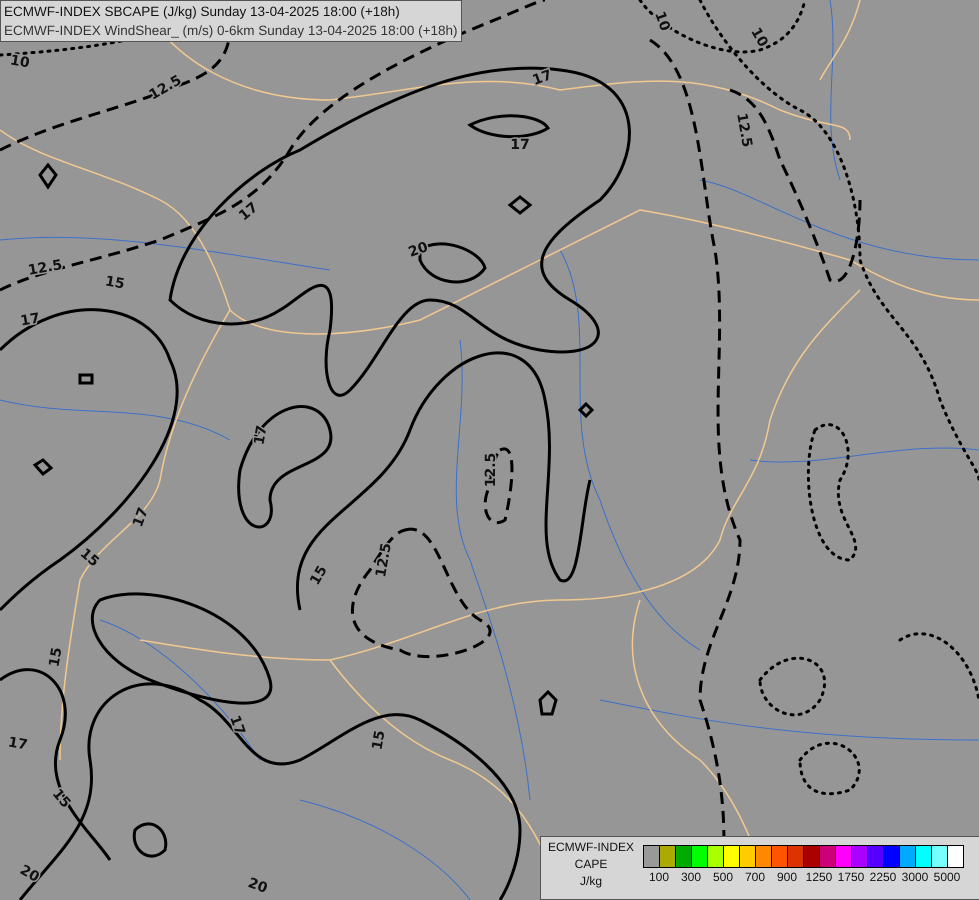 The width and height of the screenshot is (979, 900). Describe the element at coordinates (883, 877) in the screenshot. I see `scale-label: 2250` at that location.